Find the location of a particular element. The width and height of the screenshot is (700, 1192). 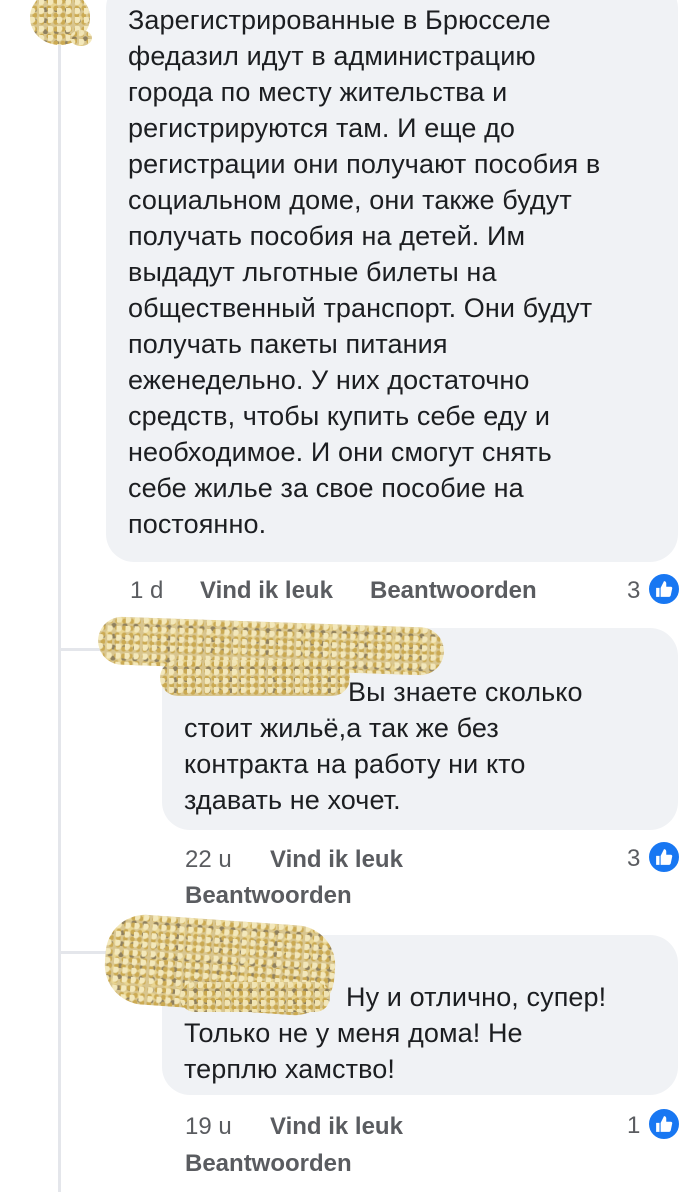

redacted-avatar-smudge is located at coordinates (81, 38).